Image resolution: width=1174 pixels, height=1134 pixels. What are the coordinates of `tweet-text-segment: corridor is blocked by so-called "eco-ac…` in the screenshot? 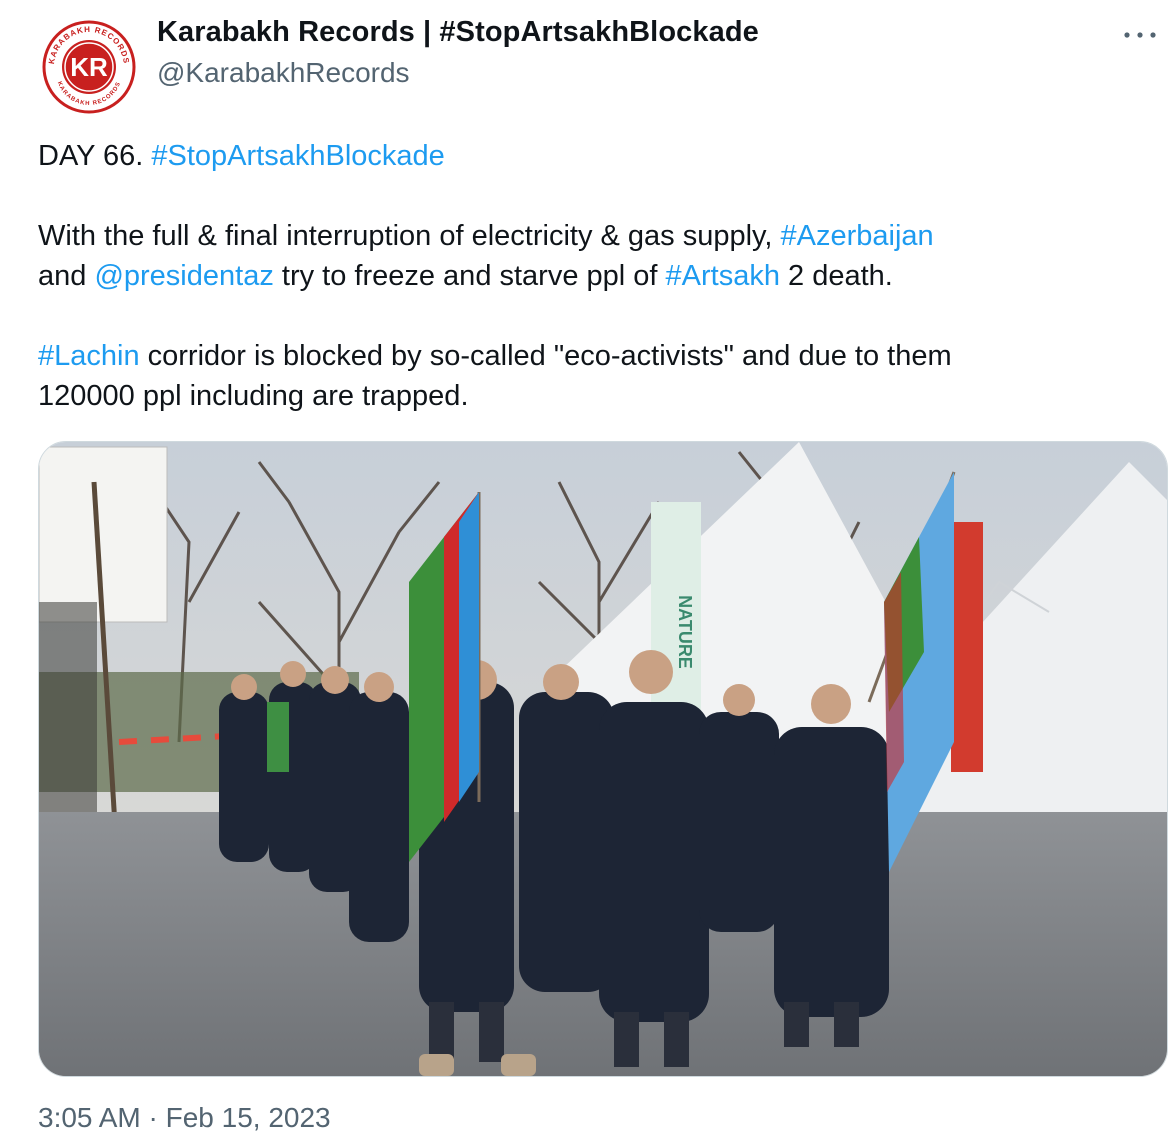 It's located at (545, 356).